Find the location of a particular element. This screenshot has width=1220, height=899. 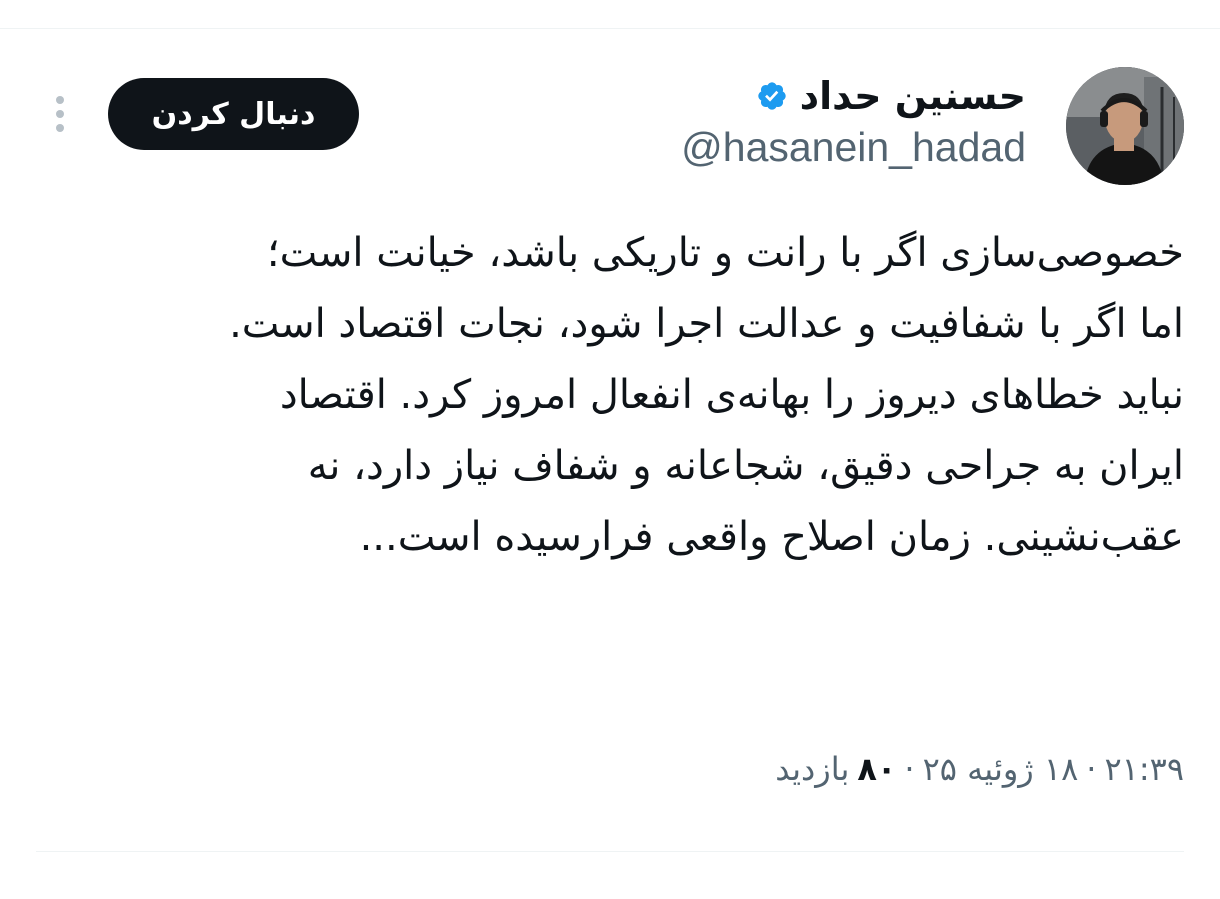

tweet-date: ۱۸ ژوئیه ۲۵ is located at coordinates (1001, 769).